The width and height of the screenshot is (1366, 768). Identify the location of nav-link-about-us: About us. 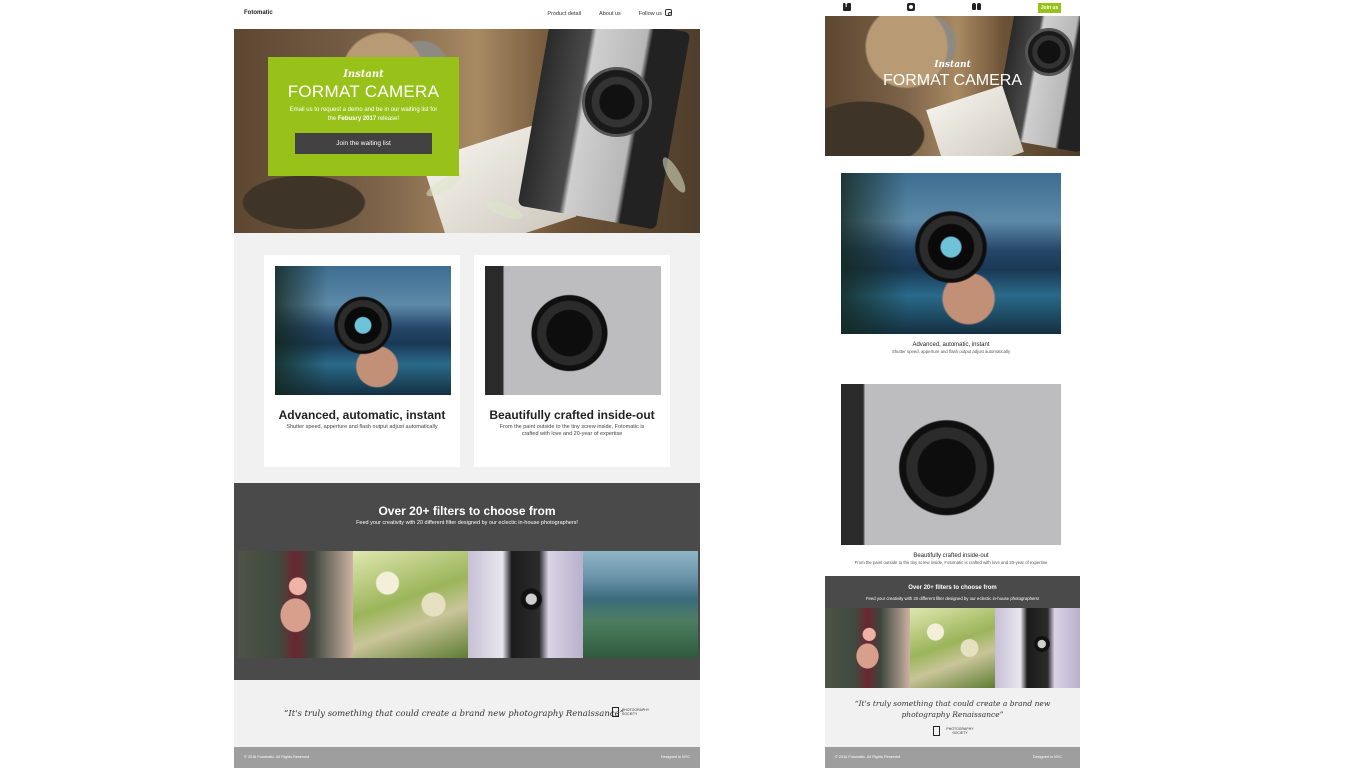
(610, 14).